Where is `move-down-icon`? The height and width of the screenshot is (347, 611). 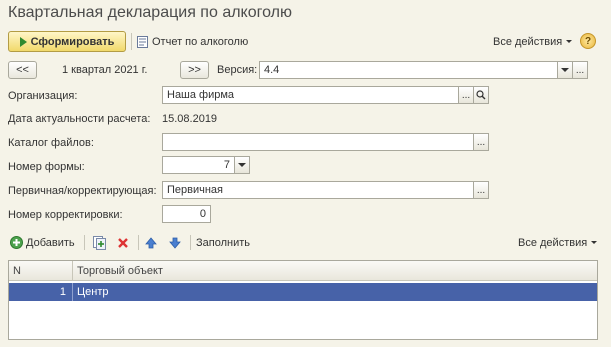
move-down-icon is located at coordinates (175, 242).